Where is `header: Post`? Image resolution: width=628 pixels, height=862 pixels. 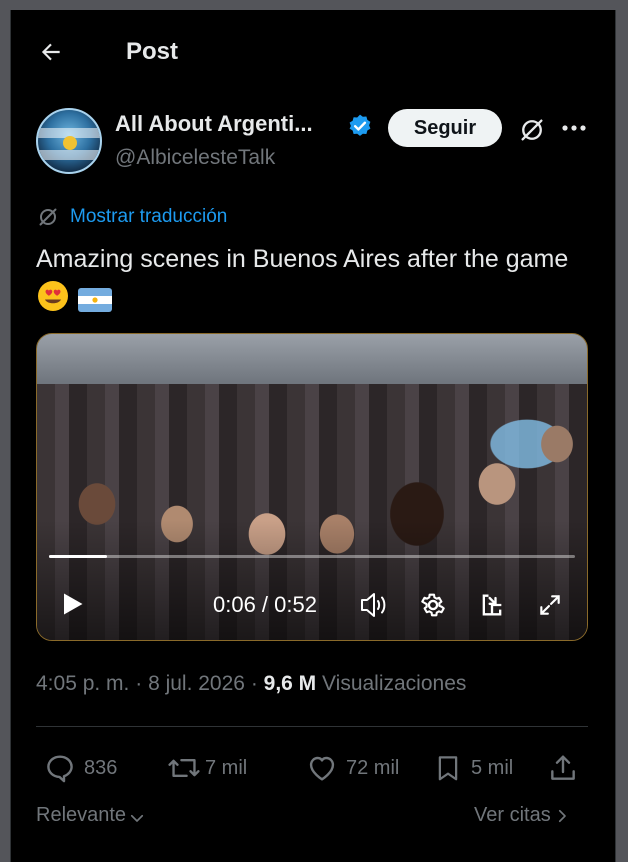 header: Post is located at coordinates (314, 52).